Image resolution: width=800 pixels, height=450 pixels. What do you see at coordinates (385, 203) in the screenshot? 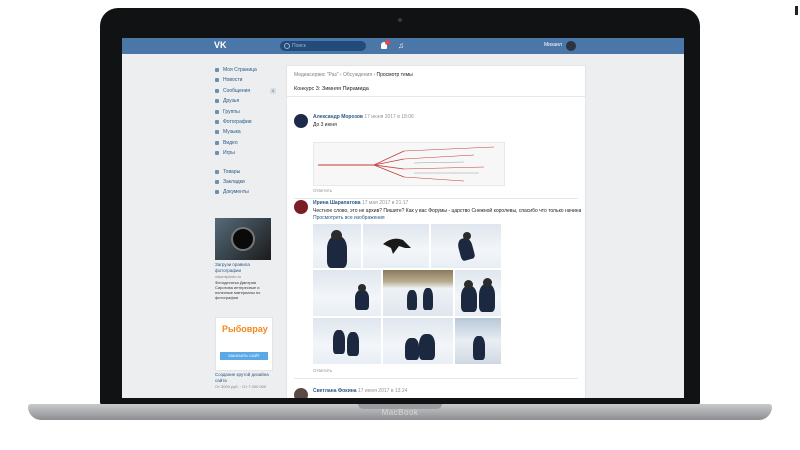
I see `comment-date: 17 мая 2017 в 21:17` at bounding box center [385, 203].